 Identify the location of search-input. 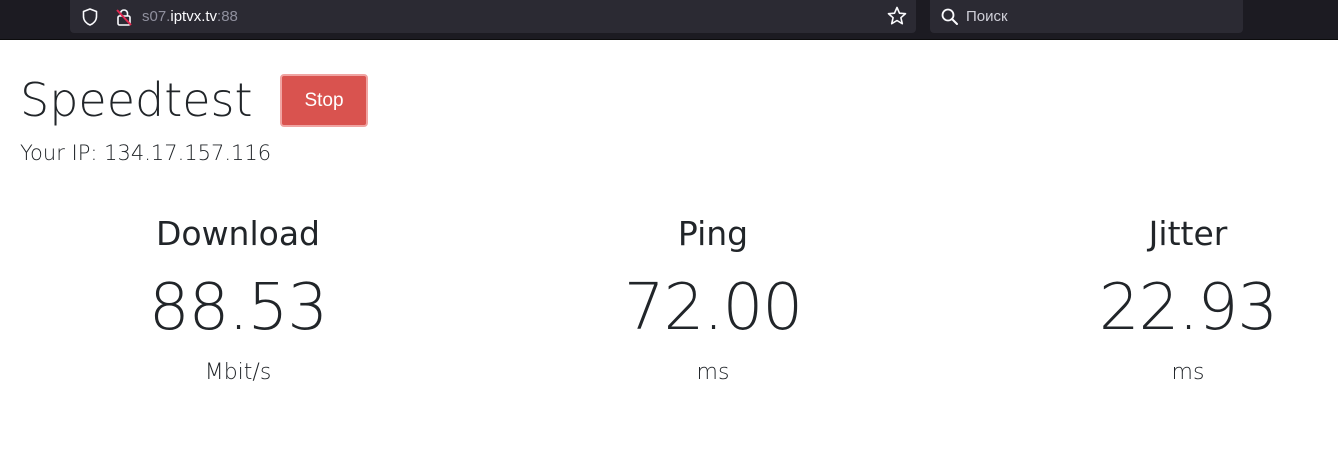
(1096, 16).